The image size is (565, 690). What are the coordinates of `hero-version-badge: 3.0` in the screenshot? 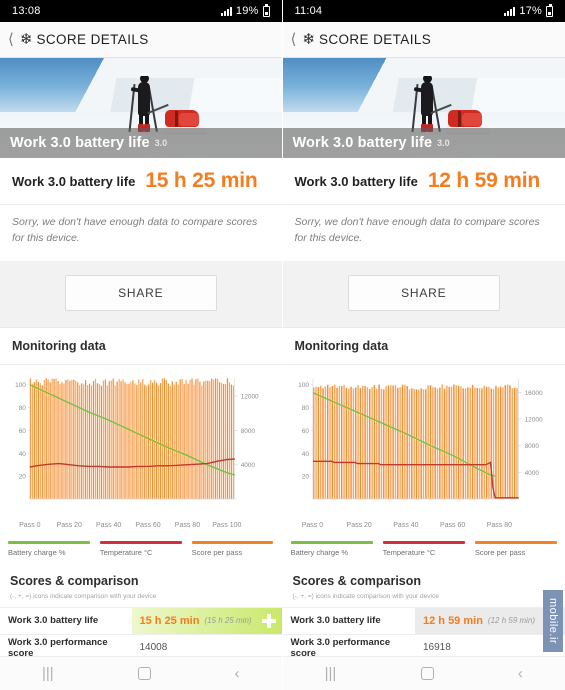 It's located at (161, 143).